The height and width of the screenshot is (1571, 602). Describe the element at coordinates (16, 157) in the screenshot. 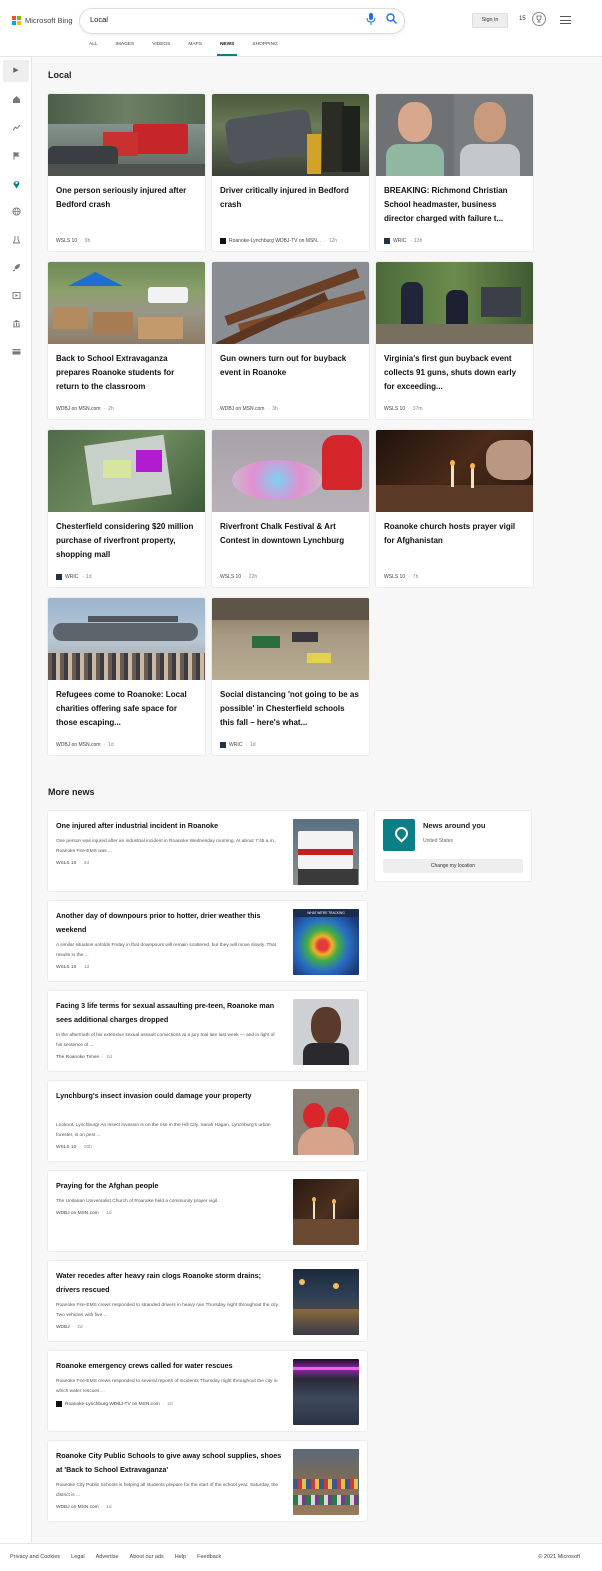

I see `flag-icon` at that location.